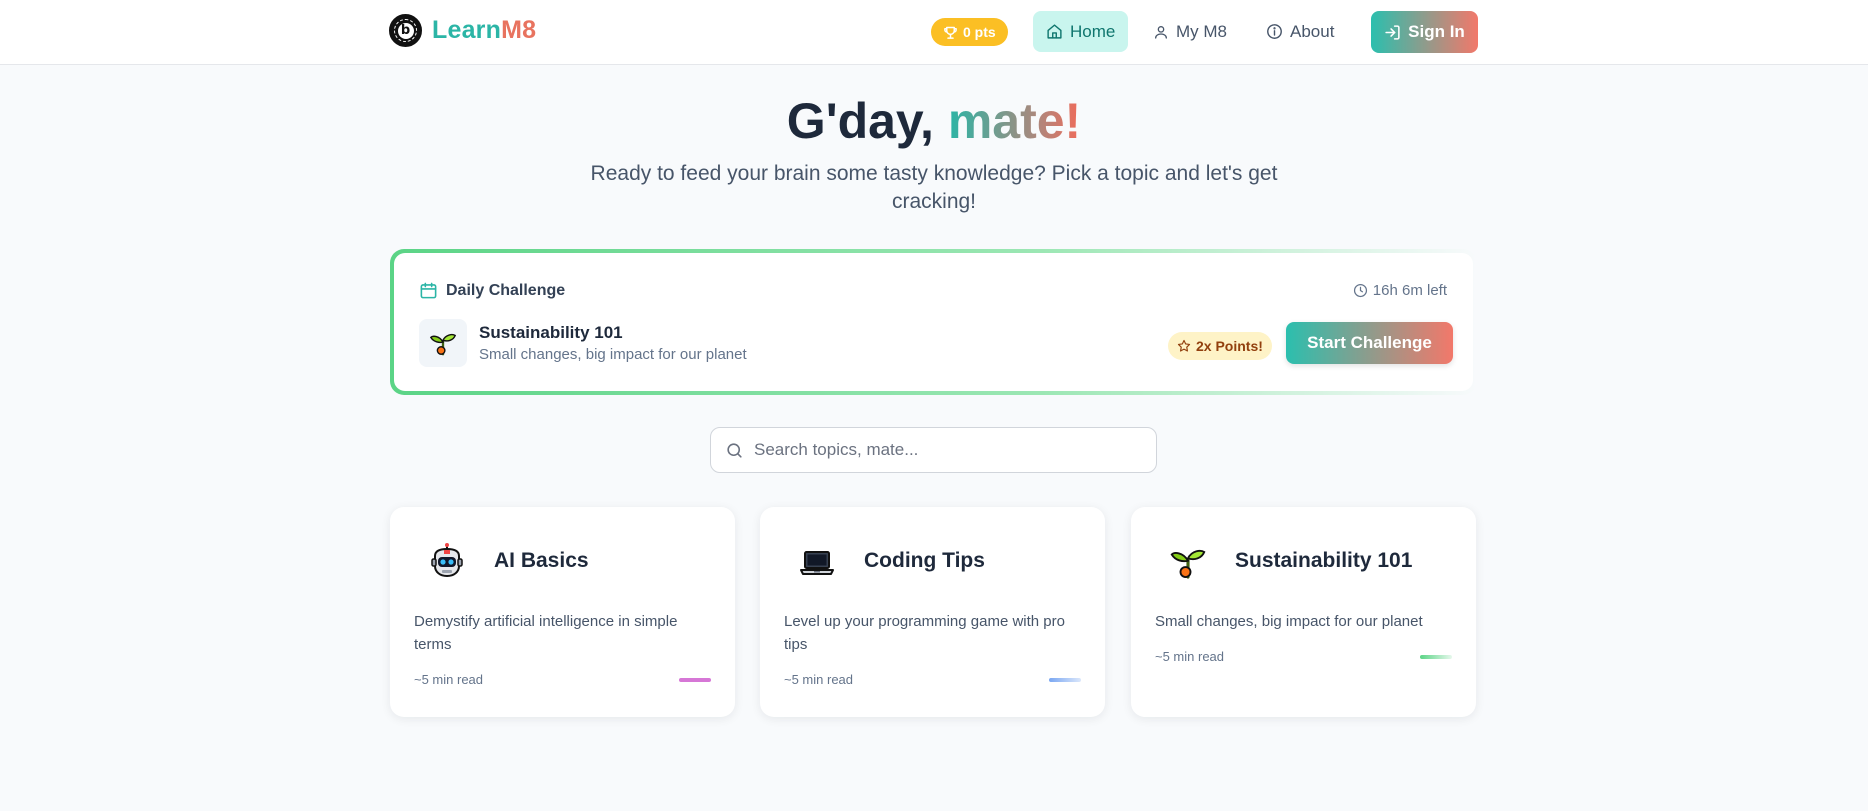 The height and width of the screenshot is (811, 1868). I want to click on laptop-icon, so click(817, 563).